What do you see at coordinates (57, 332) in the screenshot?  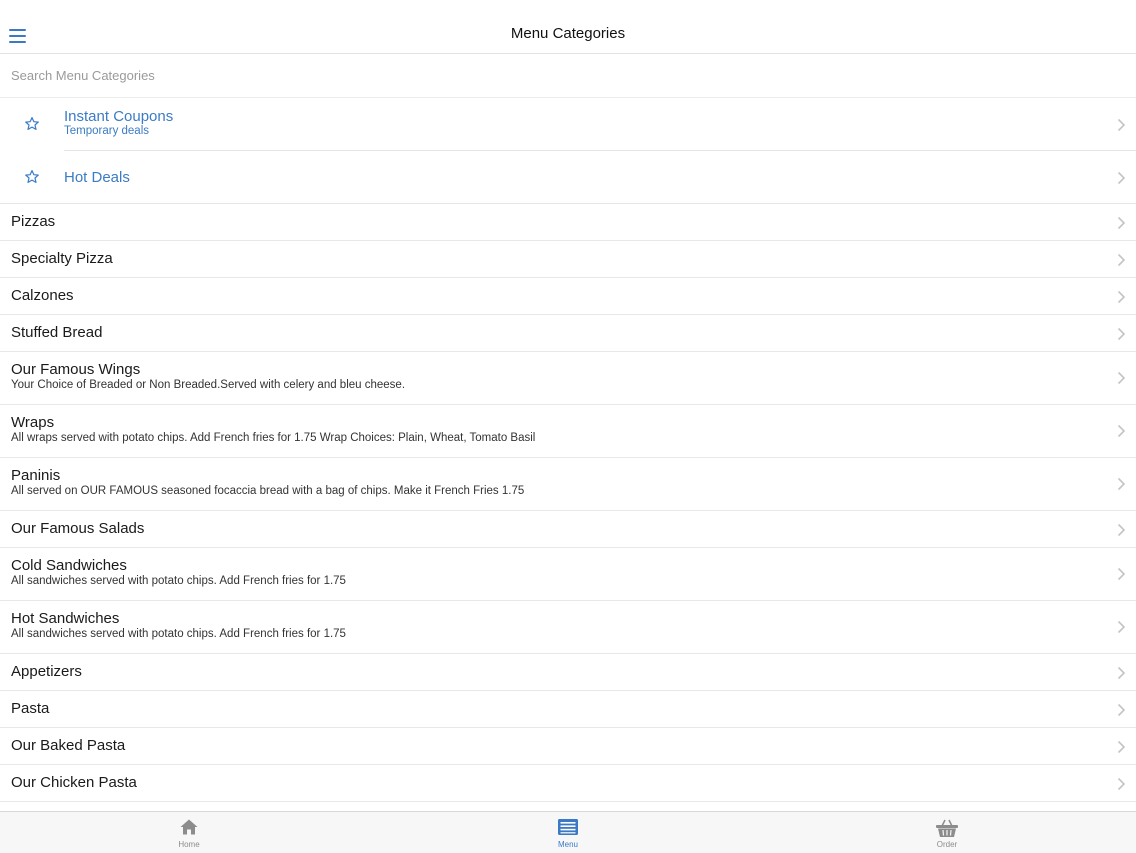 I see `list-item-title: Stuffed Bread` at bounding box center [57, 332].